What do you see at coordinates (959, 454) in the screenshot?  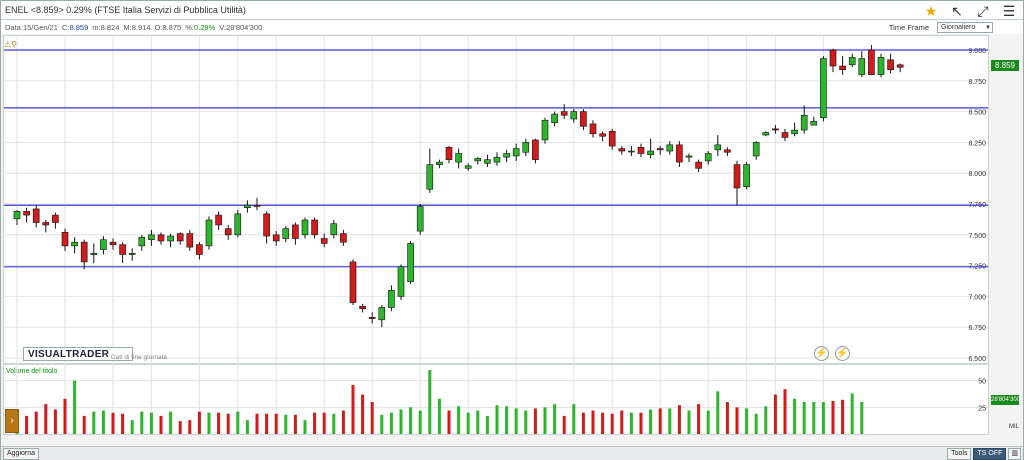 I see `tools-button: Tools` at bounding box center [959, 454].